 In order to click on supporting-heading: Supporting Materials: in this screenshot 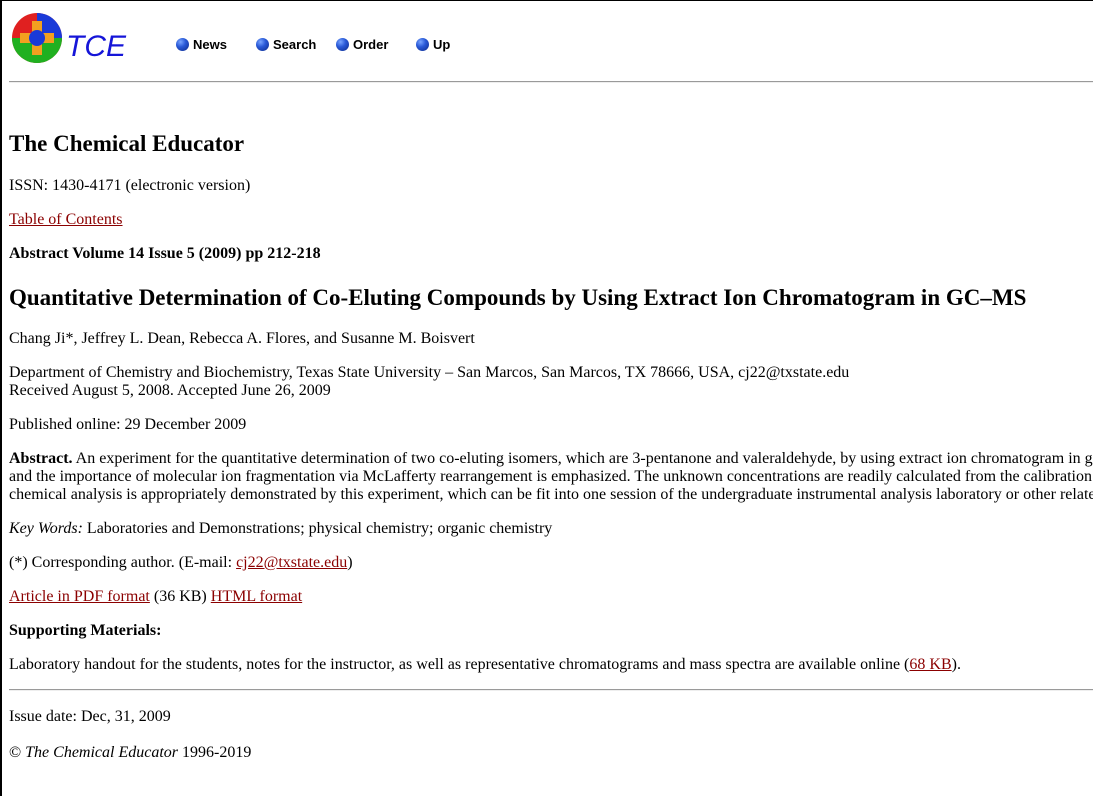, I will do `click(85, 630)`.